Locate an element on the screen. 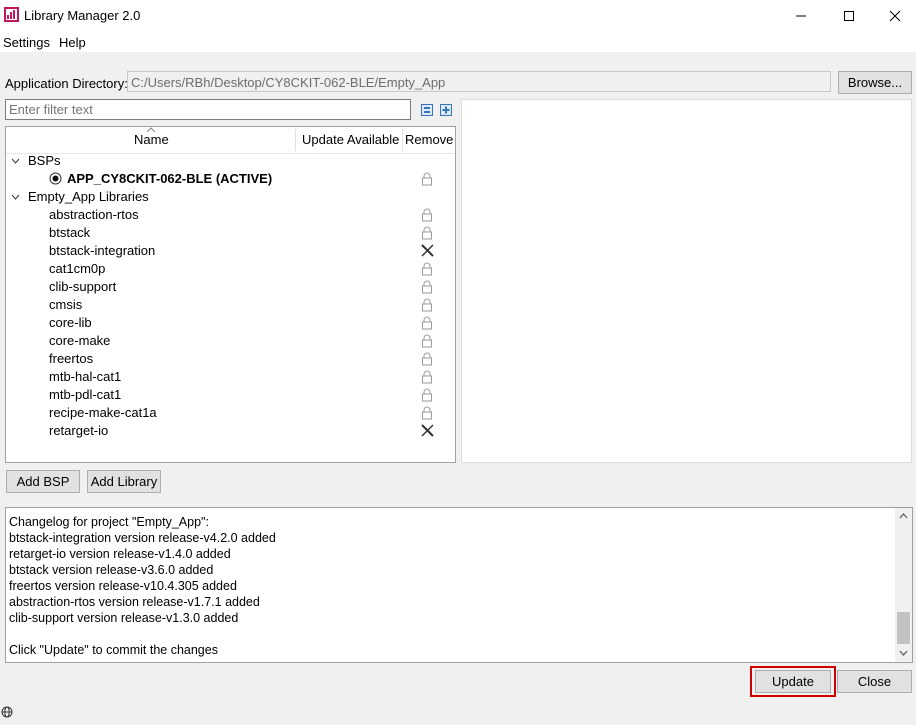  close-window-button is located at coordinates (894, 16).